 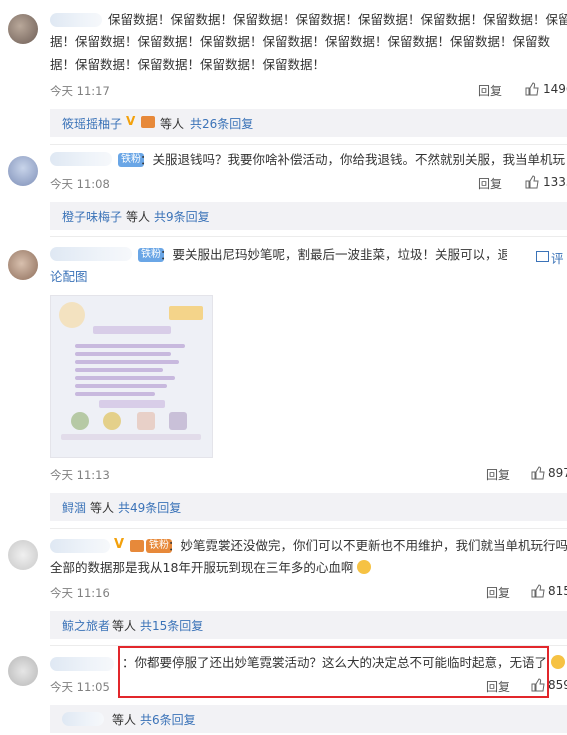 I want to click on replies-summary: 等人 共6条回复, so click(x=308, y=719).